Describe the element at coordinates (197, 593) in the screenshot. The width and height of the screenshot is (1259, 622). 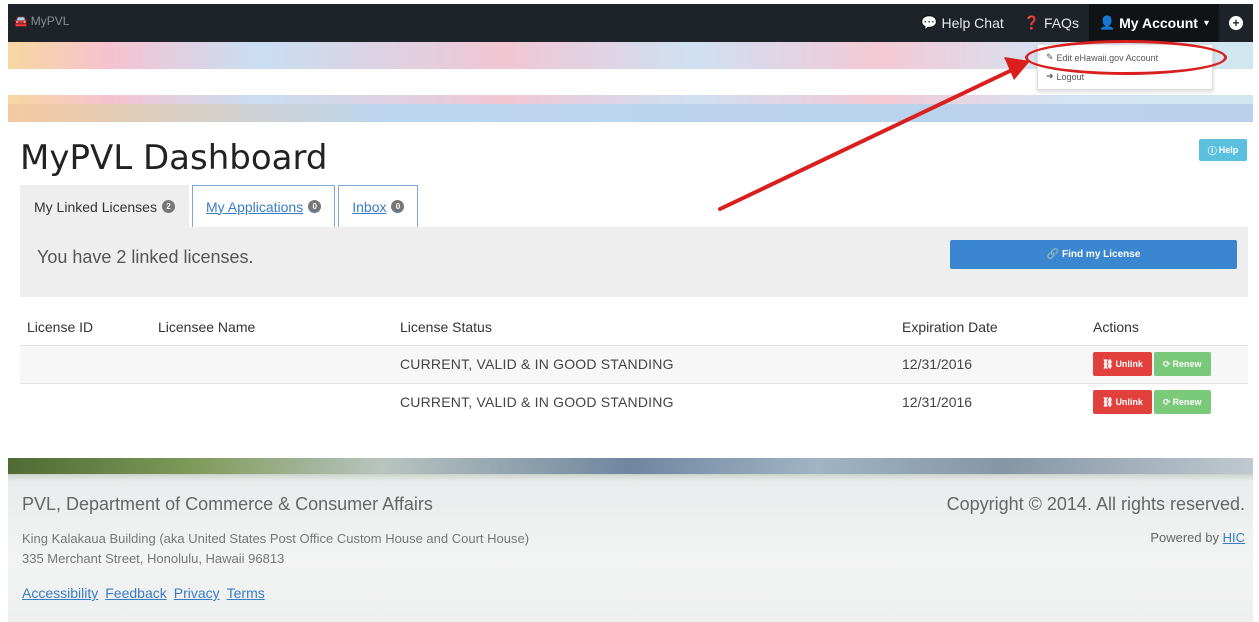
I see `privacy-link: Privacy` at that location.